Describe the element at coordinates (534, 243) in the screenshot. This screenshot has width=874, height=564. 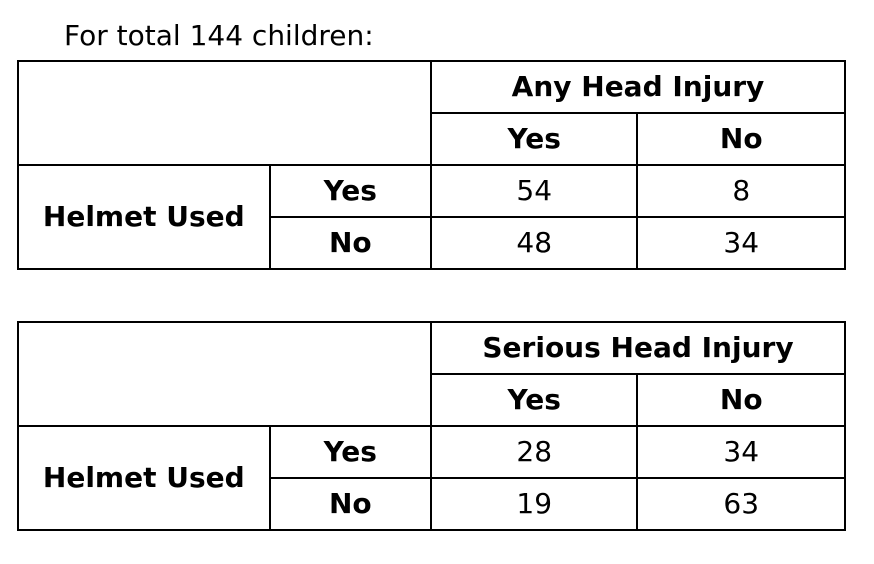
I see `cell-value: 48` at that location.